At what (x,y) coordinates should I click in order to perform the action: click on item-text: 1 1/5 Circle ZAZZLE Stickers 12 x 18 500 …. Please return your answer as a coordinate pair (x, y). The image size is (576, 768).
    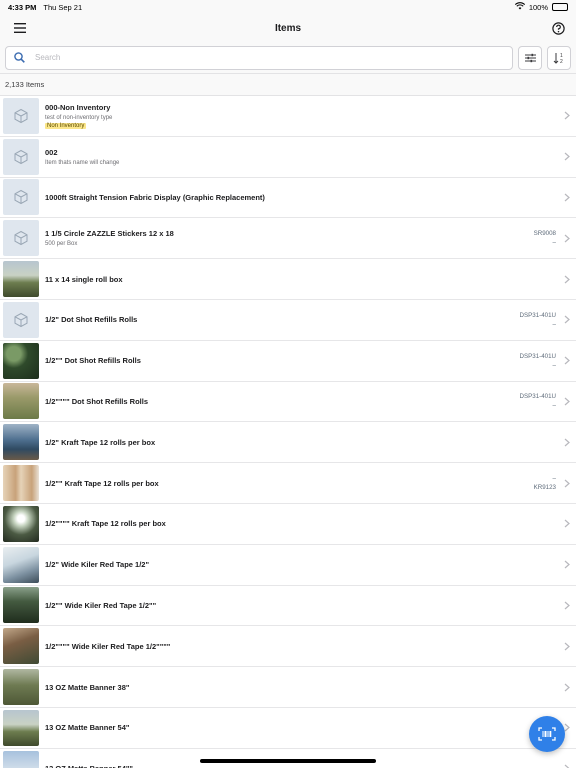
    Looking at the image, I should click on (286, 238).